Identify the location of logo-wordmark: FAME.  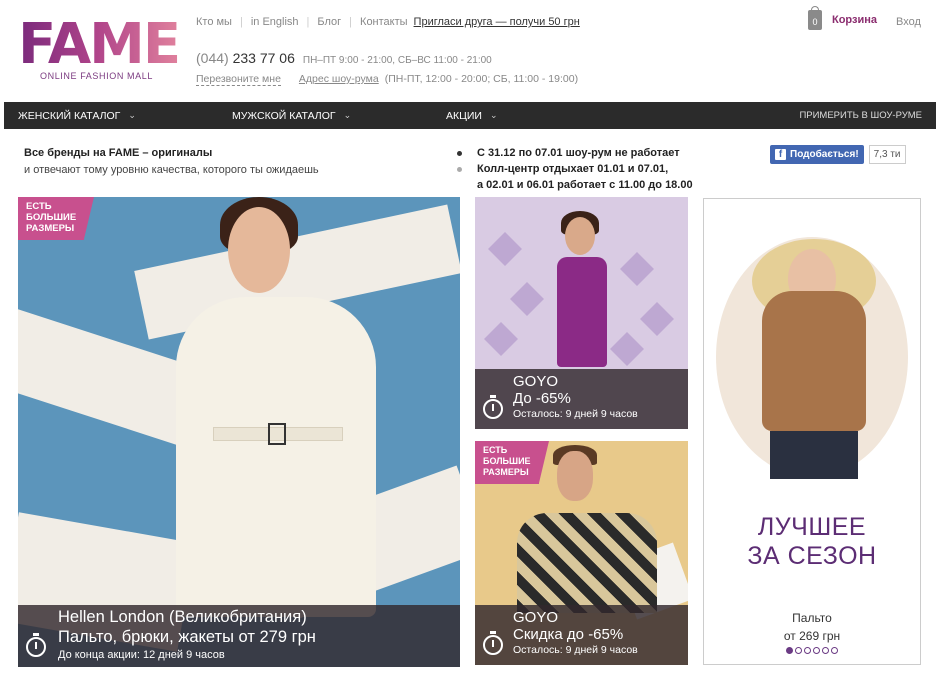
(105, 45).